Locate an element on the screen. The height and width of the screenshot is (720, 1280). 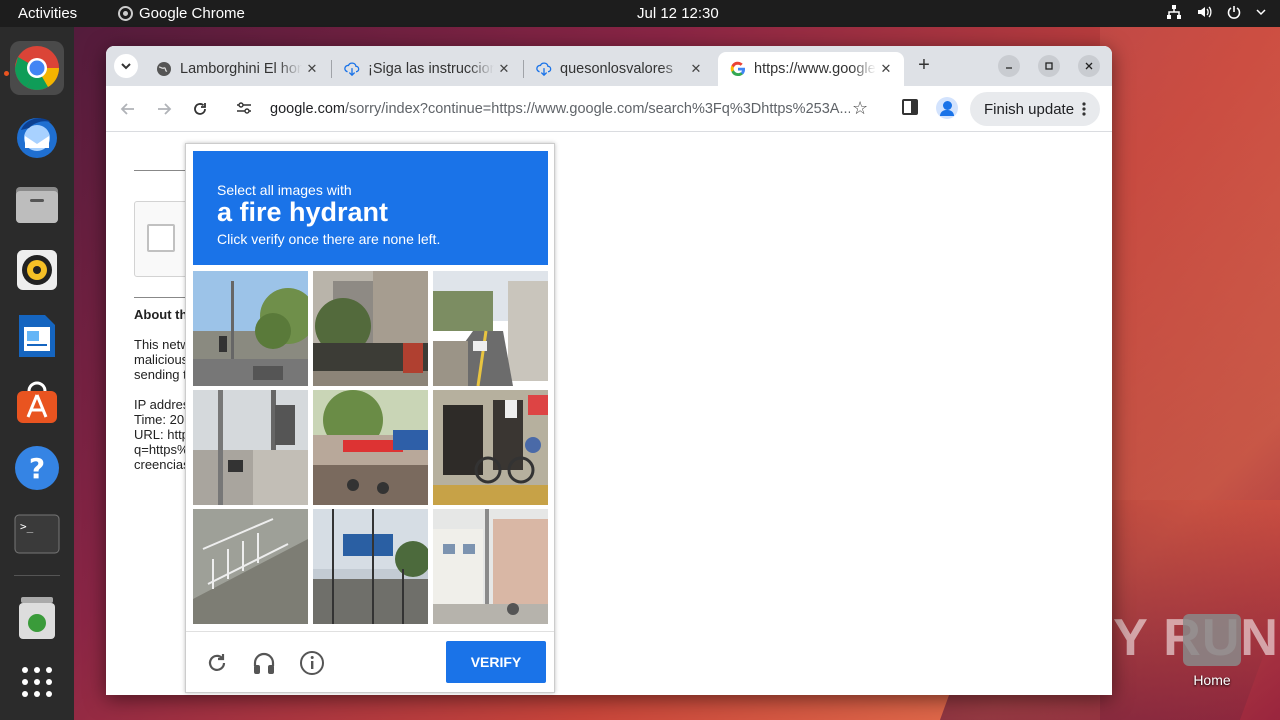
about-heading: About th is located at coordinates (161, 314).